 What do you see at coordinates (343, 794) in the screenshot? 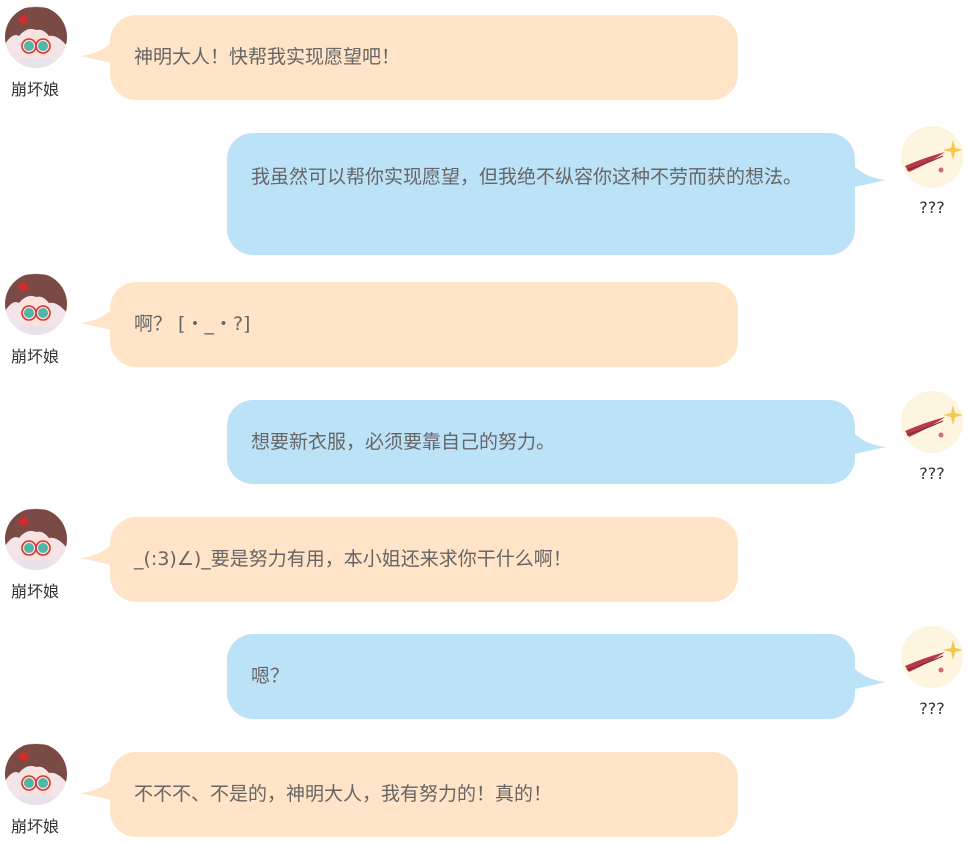
I see `message-text: 不不不、不是的，神明大人，我有努力的！真的！` at bounding box center [343, 794].